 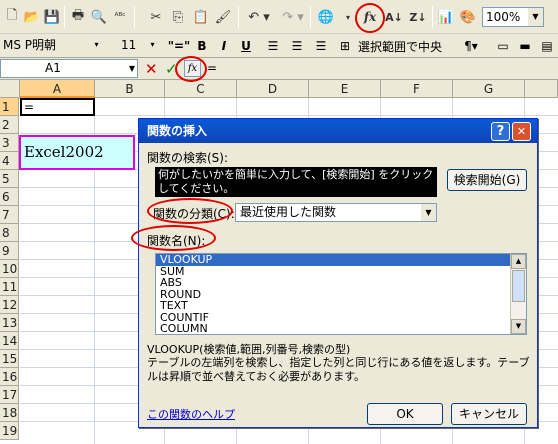 I want to click on cell-a1: =, so click(x=57, y=107).